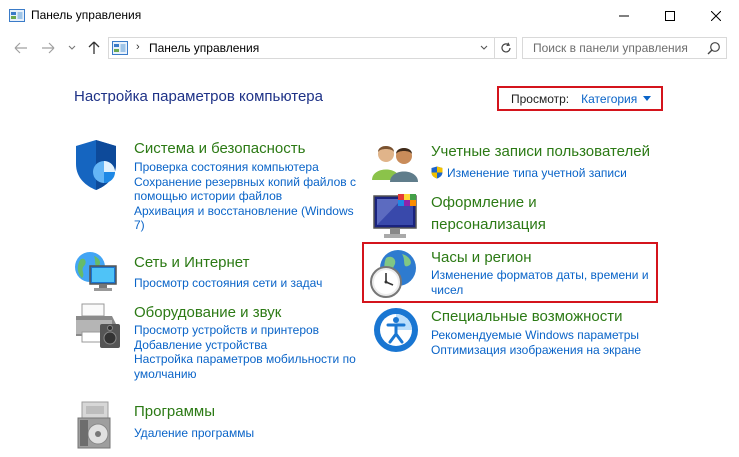 The width and height of the screenshot is (739, 457). What do you see at coordinates (540, 98) in the screenshot?
I see `view-by-label: Просмотр:` at bounding box center [540, 98].